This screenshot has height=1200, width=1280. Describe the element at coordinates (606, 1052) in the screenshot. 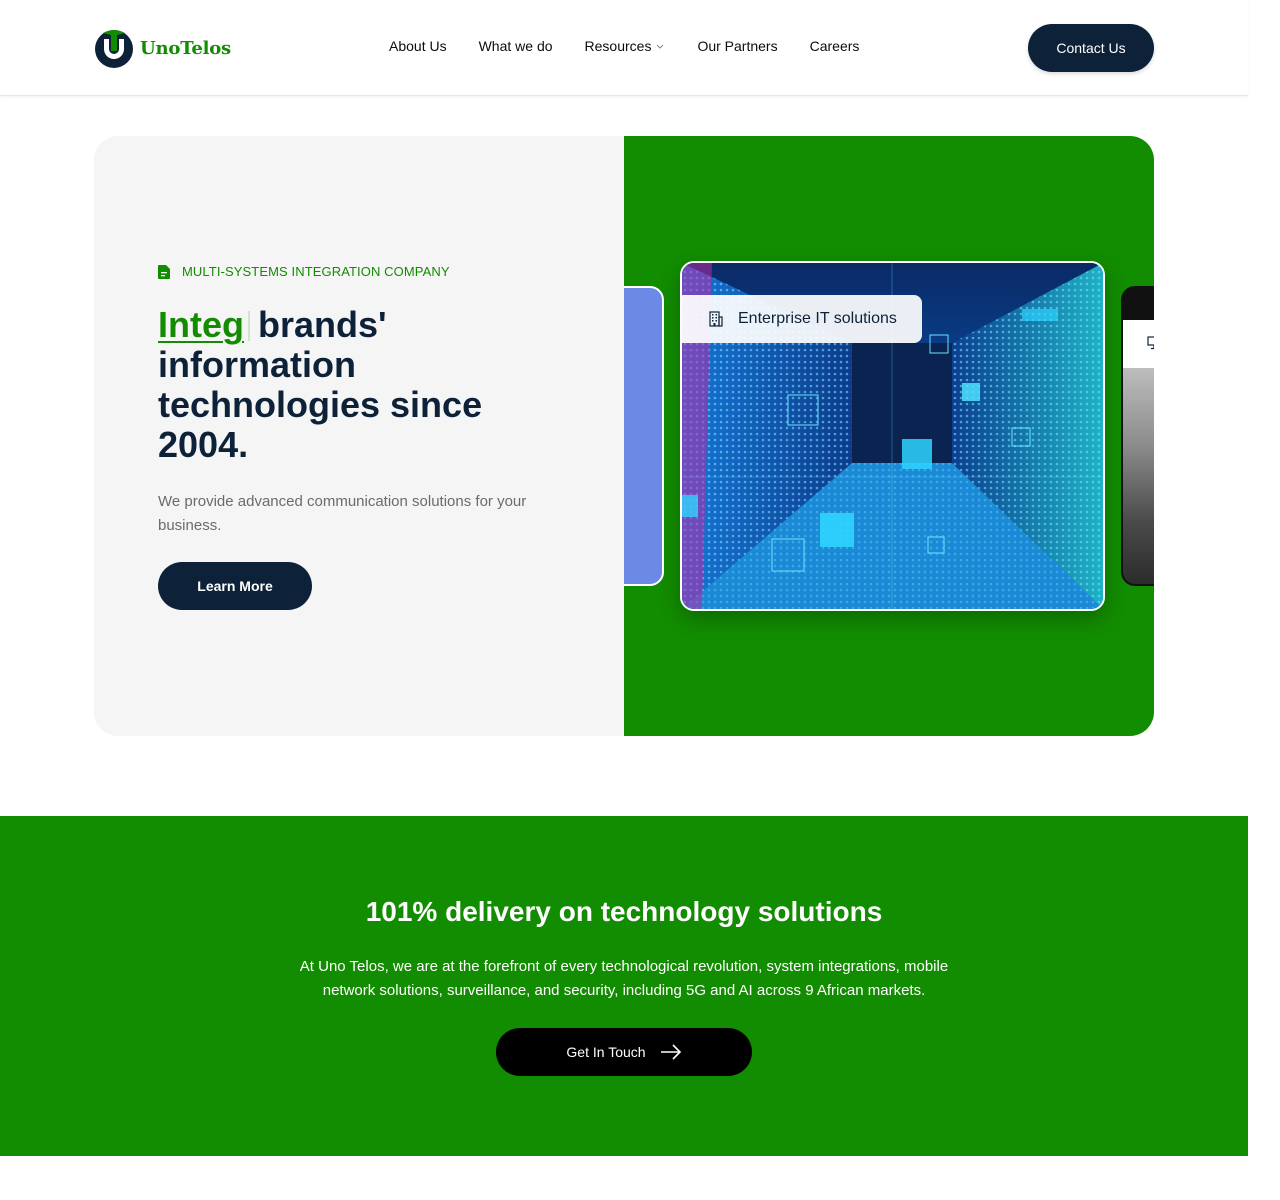

I see `get-in-touch-label: Get In Touch` at that location.